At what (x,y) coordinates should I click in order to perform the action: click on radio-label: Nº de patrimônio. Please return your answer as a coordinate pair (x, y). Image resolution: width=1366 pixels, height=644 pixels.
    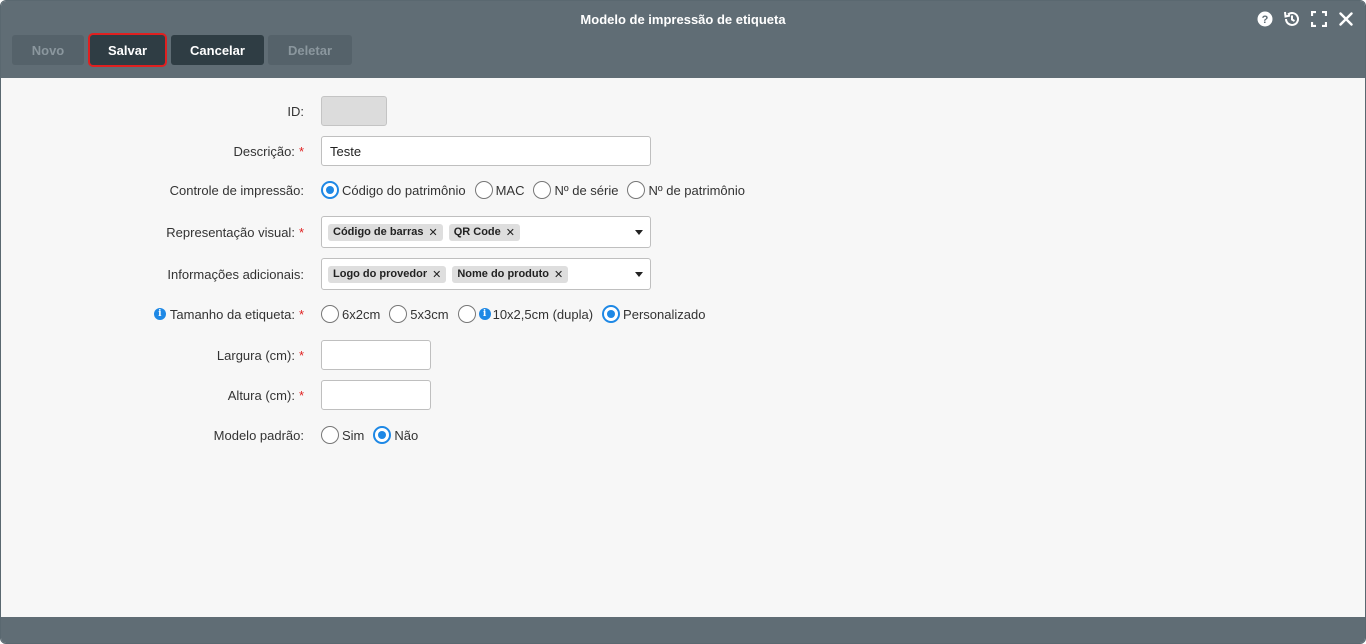
    Looking at the image, I should click on (696, 190).